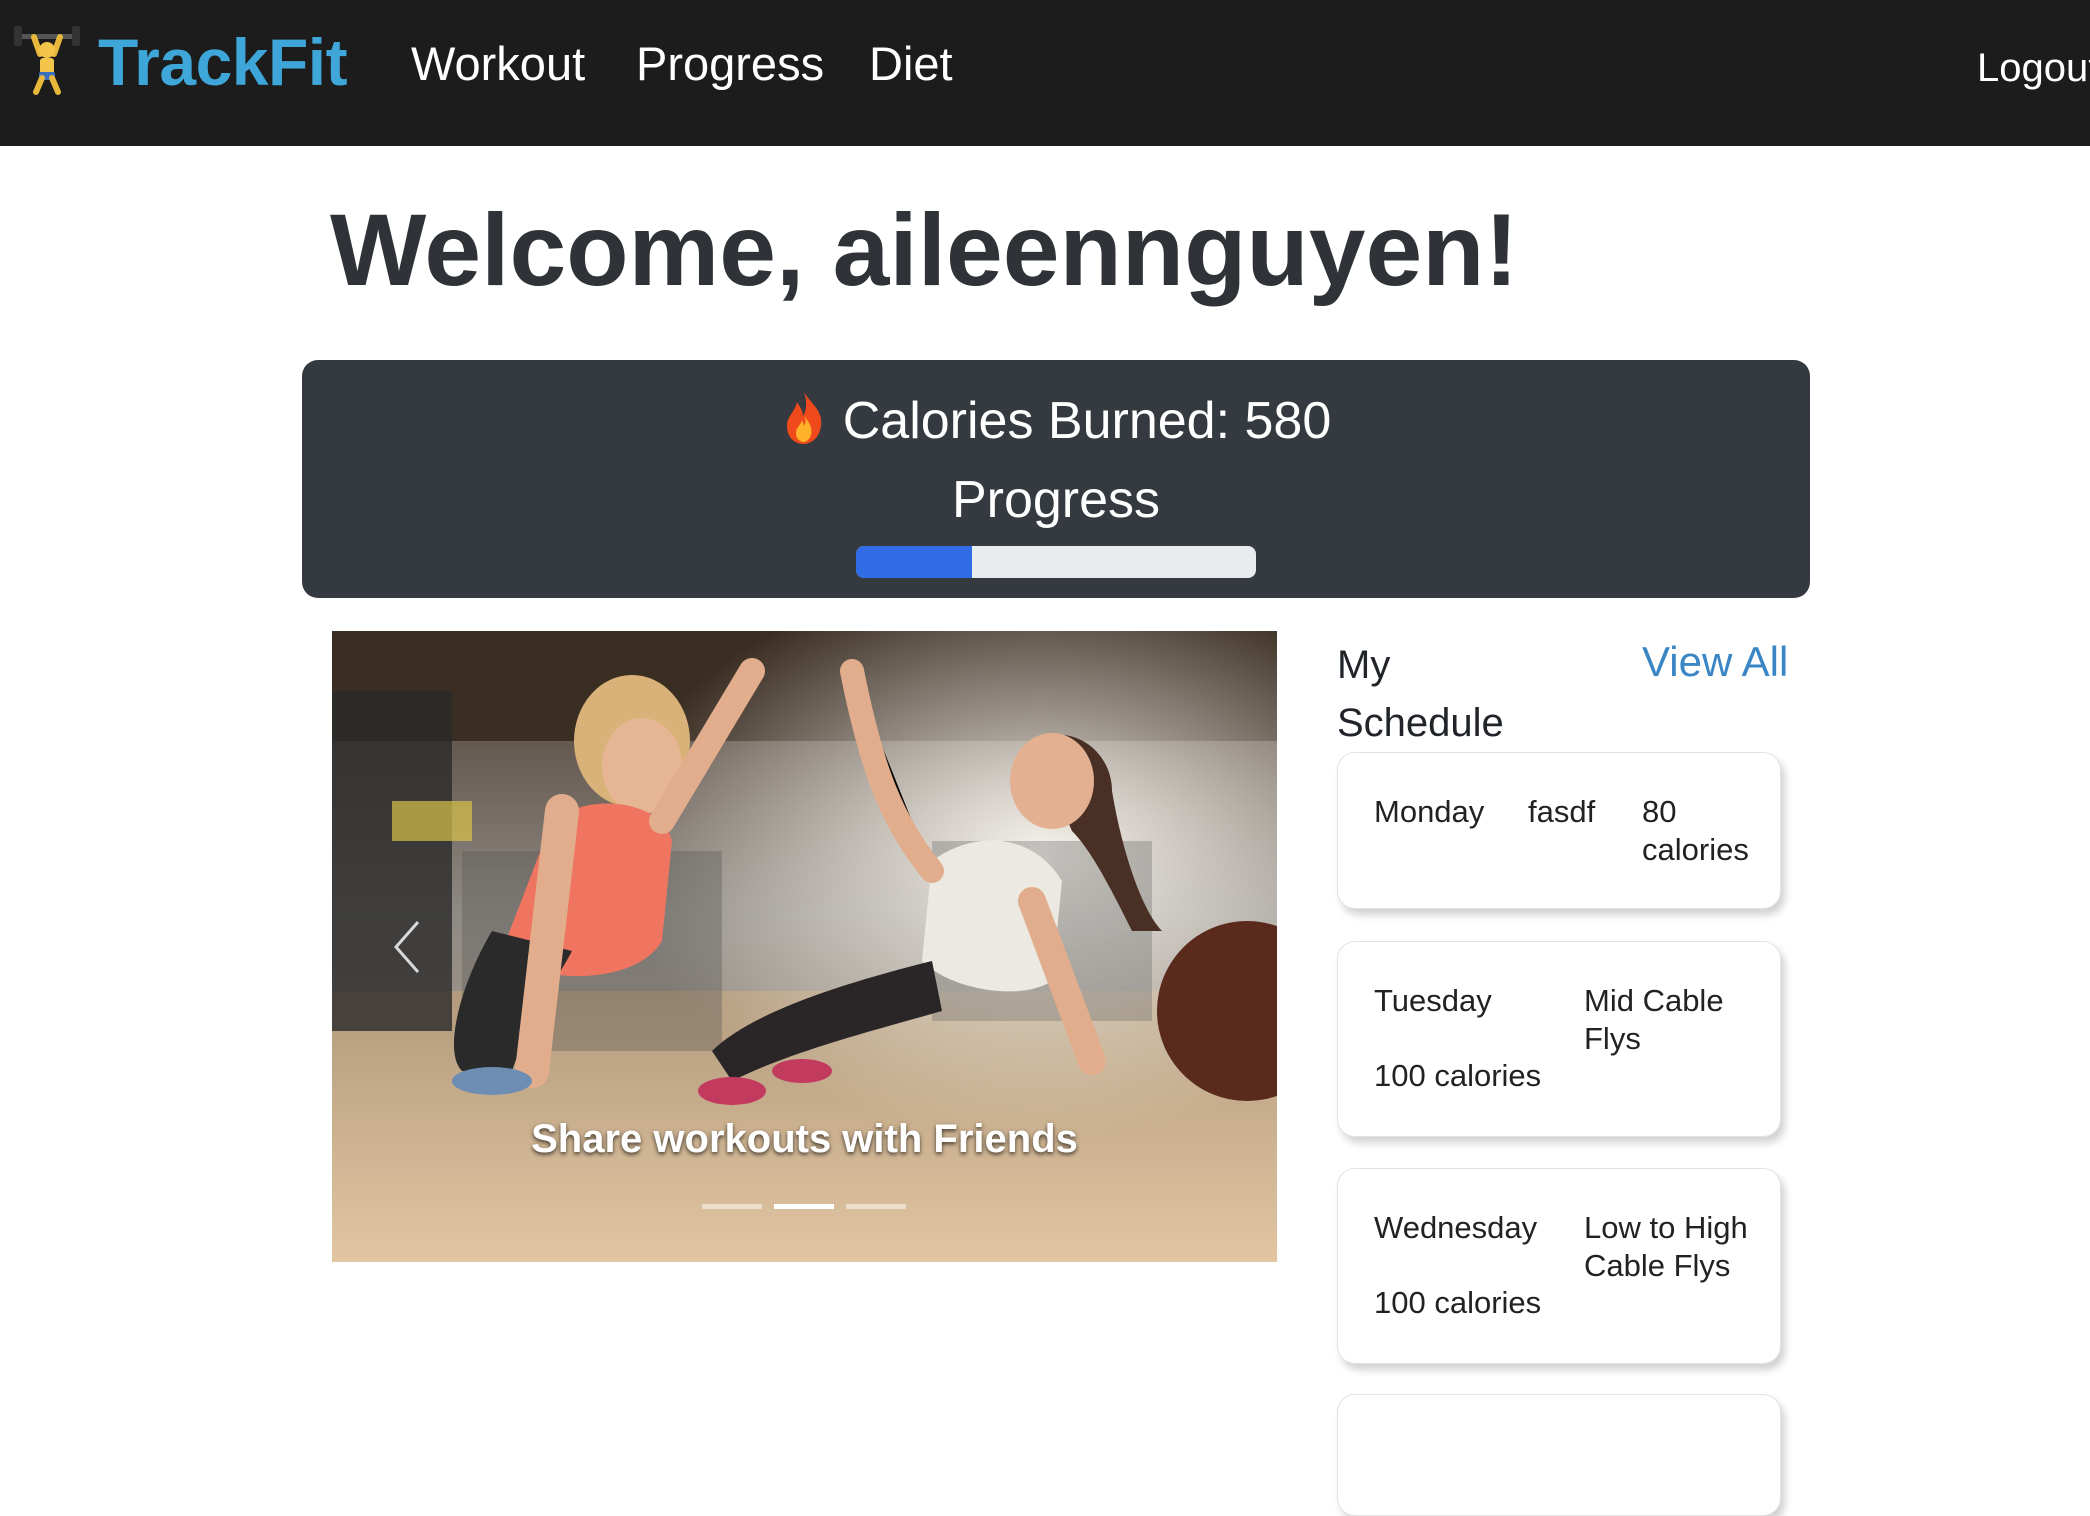 This screenshot has height=1516, width=2090. Describe the element at coordinates (1429, 811) in the screenshot. I see `schedule-day: Monday` at that location.